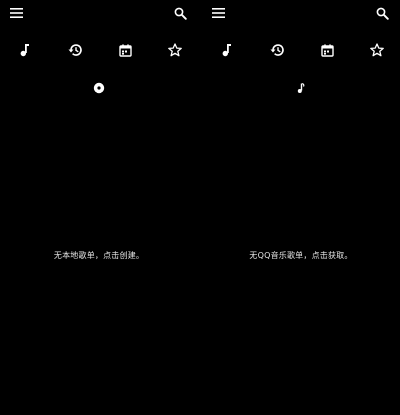 The height and width of the screenshot is (415, 400). I want to click on music-note-small-icon, so click(301, 87).